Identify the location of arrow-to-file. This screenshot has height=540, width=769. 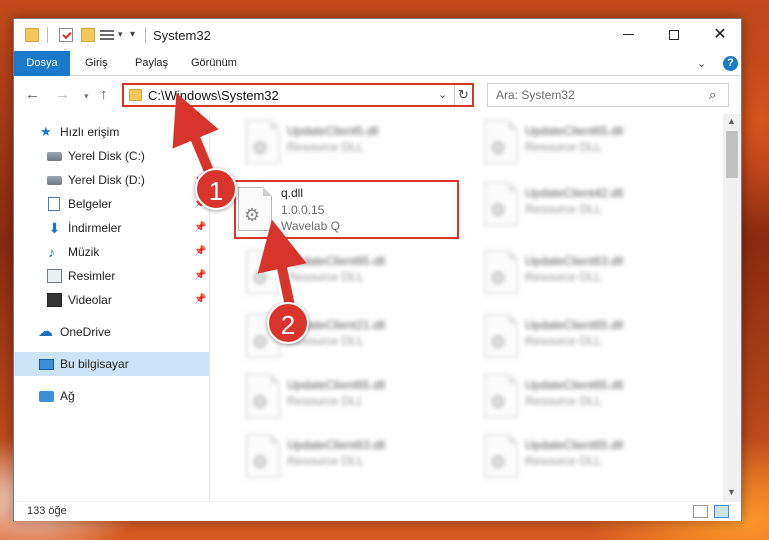
(282, 263).